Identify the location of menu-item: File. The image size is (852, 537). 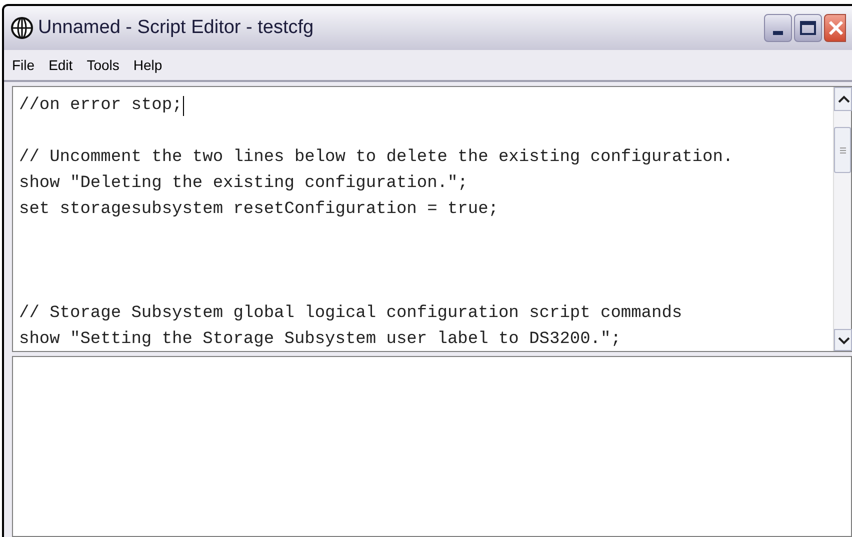
(23, 65).